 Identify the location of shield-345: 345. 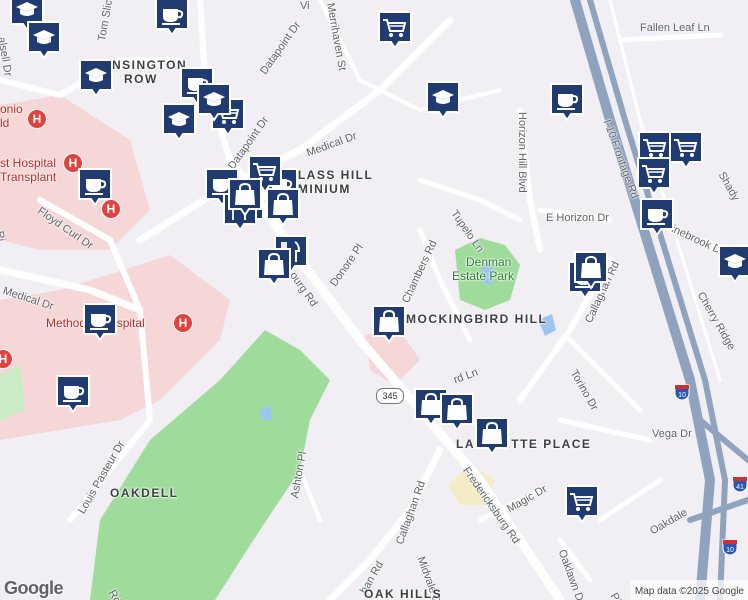
(390, 396).